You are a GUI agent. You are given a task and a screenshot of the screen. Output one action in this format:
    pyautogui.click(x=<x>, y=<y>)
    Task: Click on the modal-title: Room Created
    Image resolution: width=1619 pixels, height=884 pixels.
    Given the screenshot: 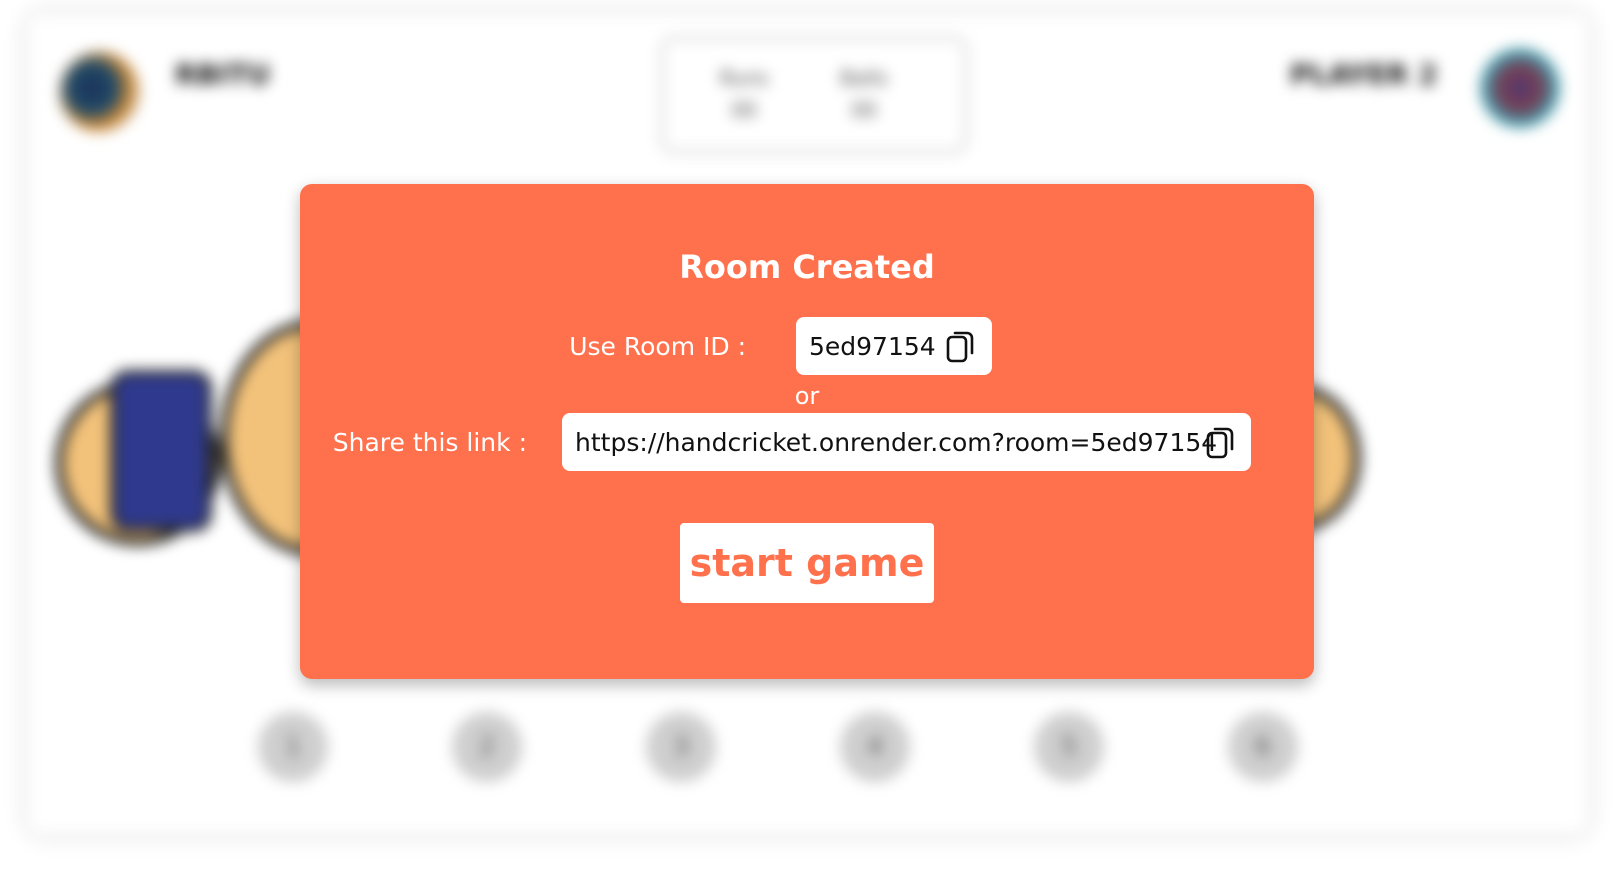 What is the action you would take?
    pyautogui.click(x=807, y=267)
    